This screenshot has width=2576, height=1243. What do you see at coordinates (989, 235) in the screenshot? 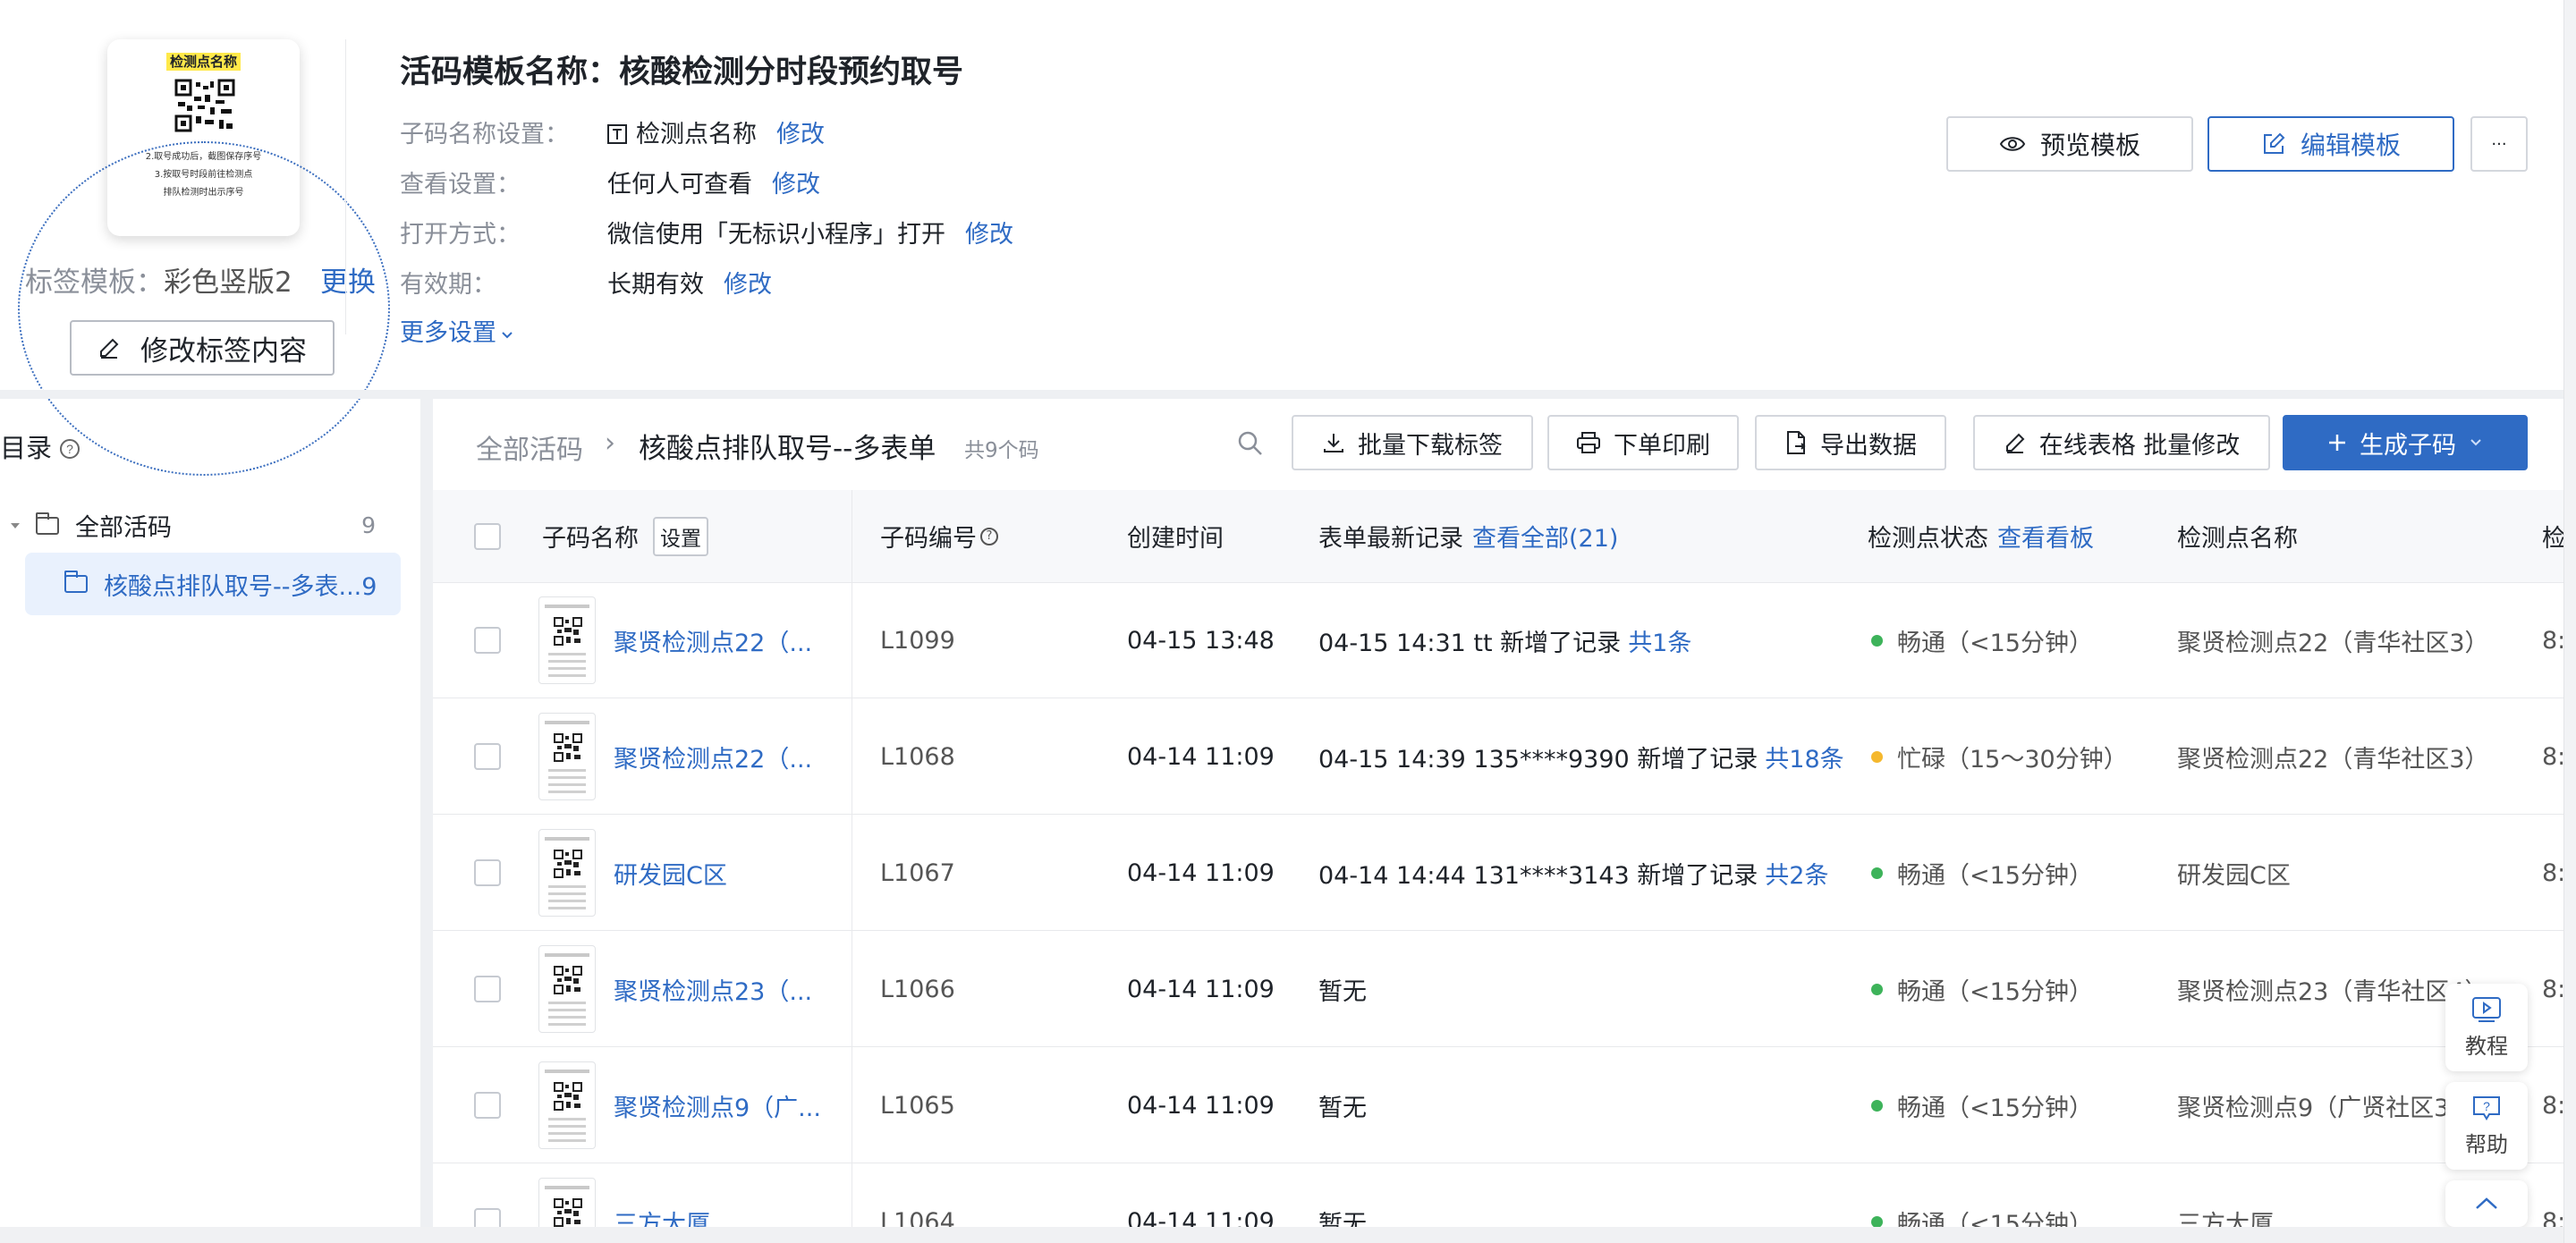
I see `modify-open-mode-link: 修改` at bounding box center [989, 235].